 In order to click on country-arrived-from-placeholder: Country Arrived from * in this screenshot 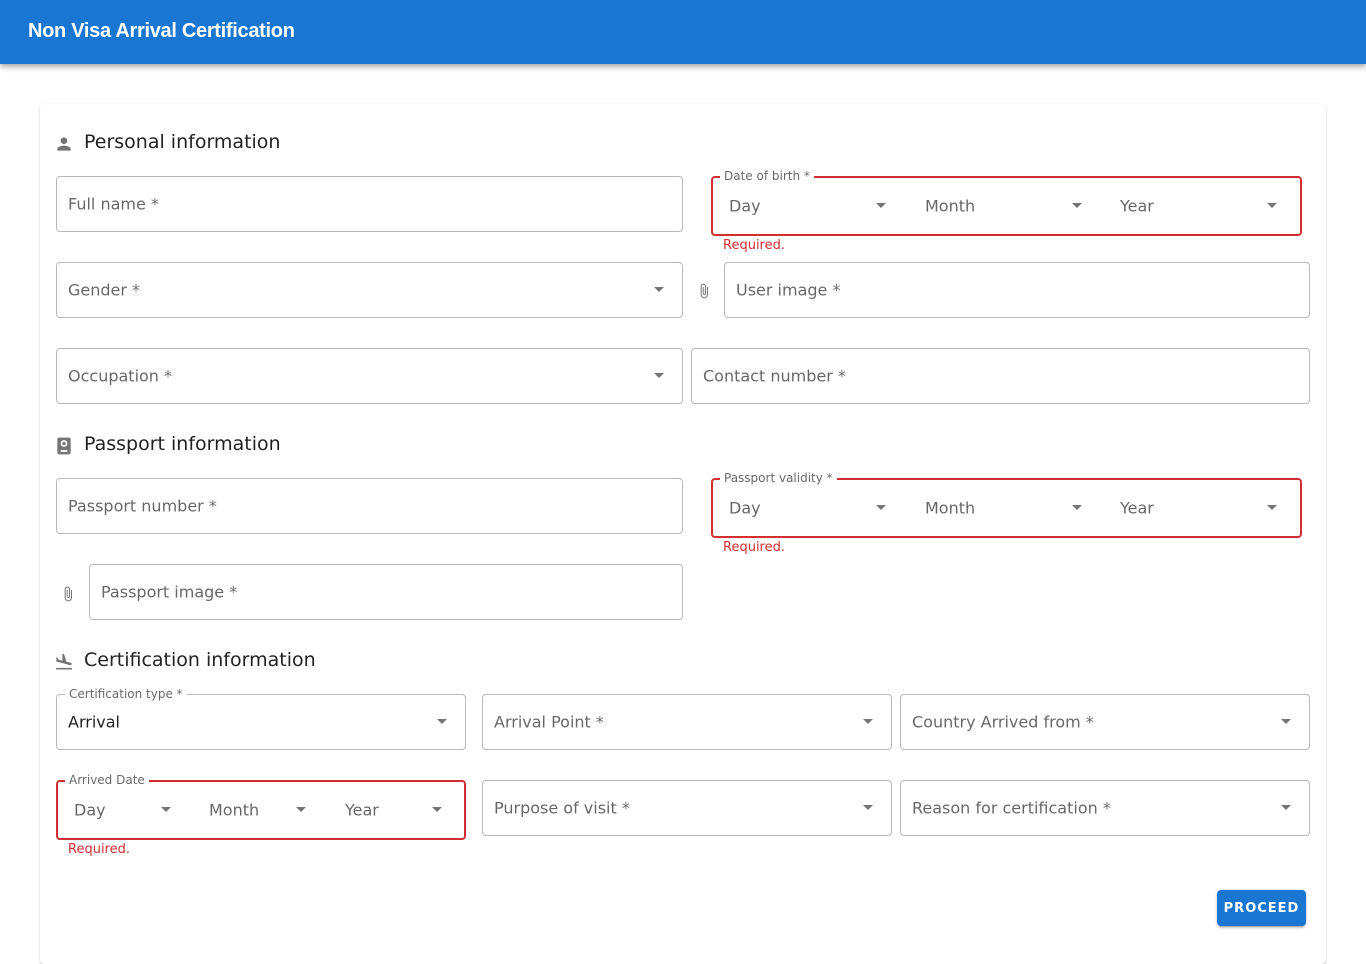, I will do `click(1003, 722)`.